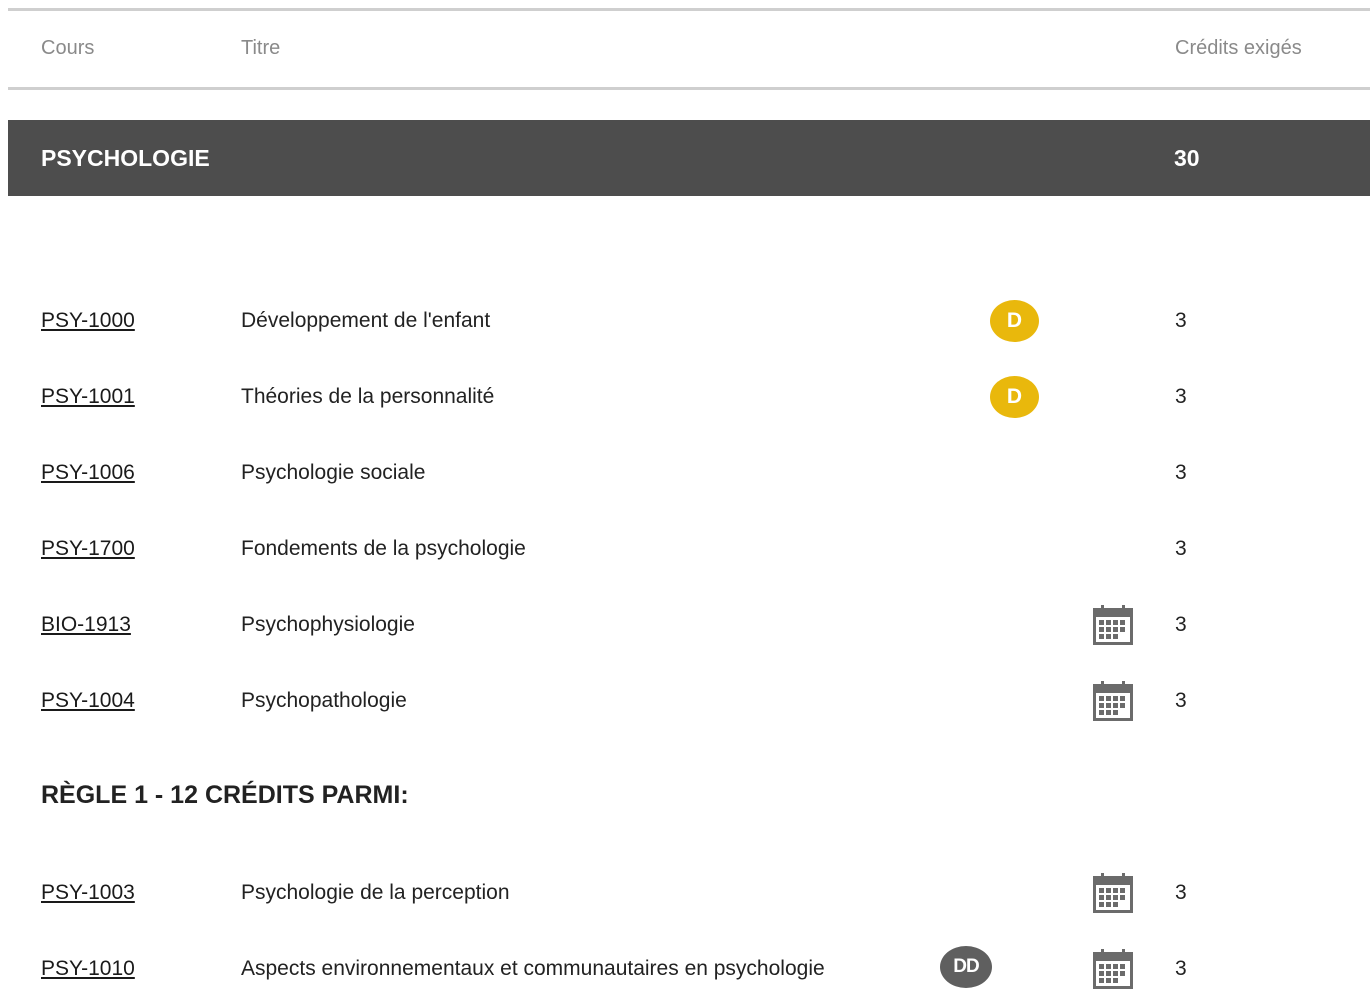 This screenshot has height=994, width=1370. What do you see at coordinates (88, 549) in the screenshot?
I see `course-code-link: PSY-1700` at bounding box center [88, 549].